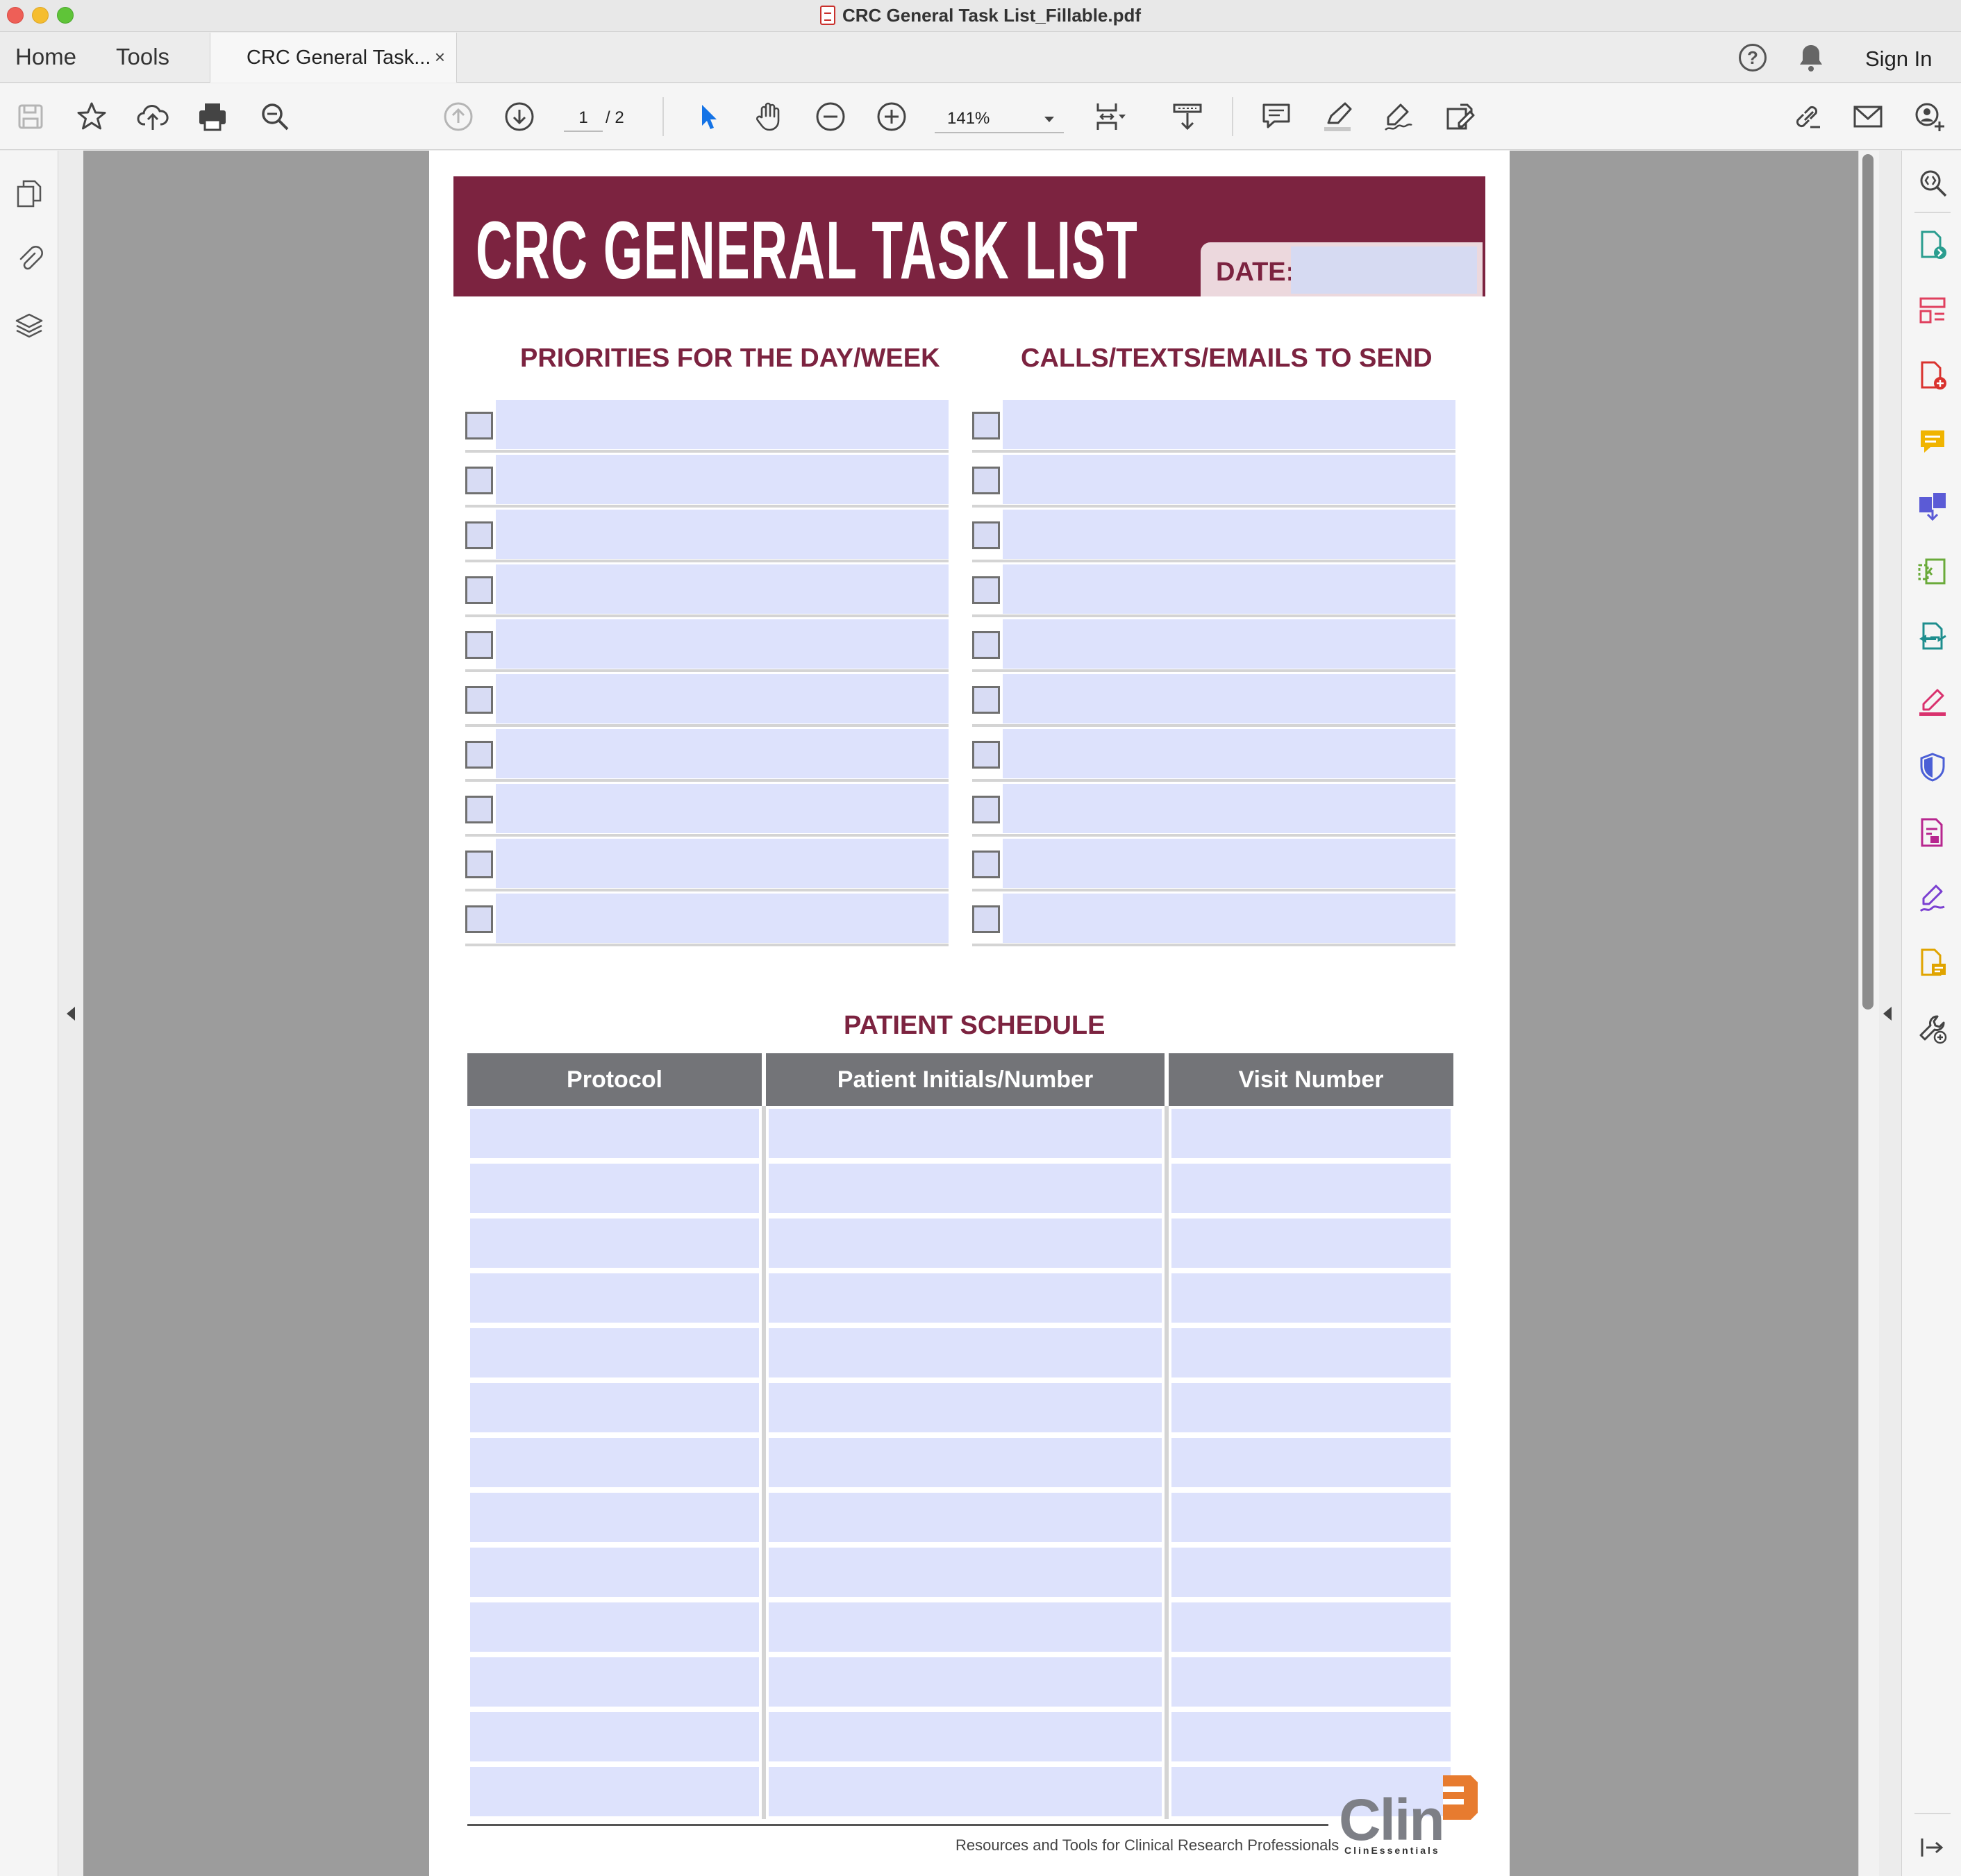 The height and width of the screenshot is (1876, 1961). What do you see at coordinates (1398, 117) in the screenshot?
I see `sign-icon` at bounding box center [1398, 117].